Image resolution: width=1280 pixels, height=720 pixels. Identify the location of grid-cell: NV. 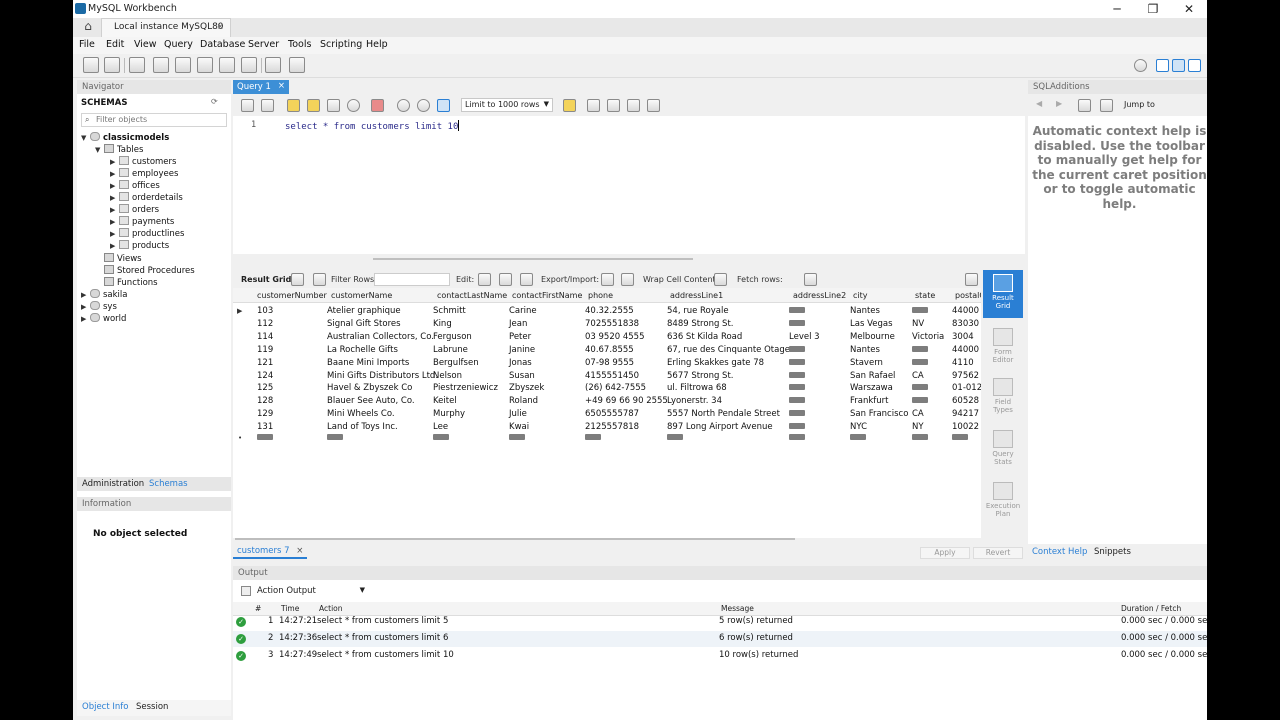
(918, 324).